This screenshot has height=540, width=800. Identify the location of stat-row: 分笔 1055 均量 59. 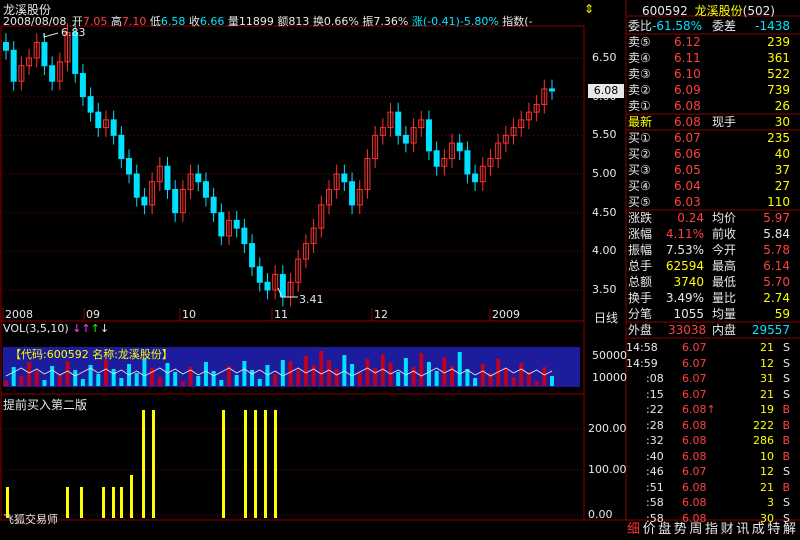
(711, 314).